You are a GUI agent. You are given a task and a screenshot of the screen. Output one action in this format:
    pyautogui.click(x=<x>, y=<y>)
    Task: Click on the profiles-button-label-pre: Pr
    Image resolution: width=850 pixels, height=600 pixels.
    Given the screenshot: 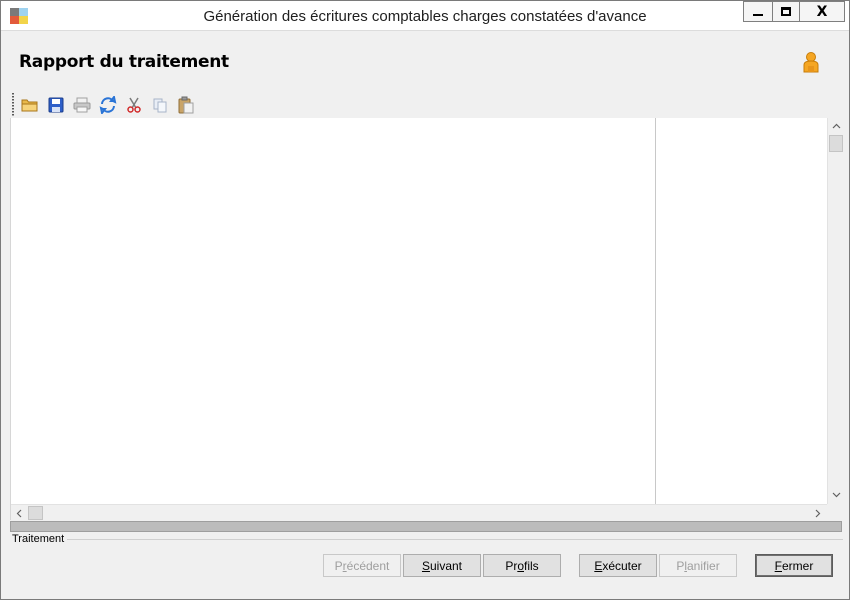 What is the action you would take?
    pyautogui.click(x=511, y=565)
    